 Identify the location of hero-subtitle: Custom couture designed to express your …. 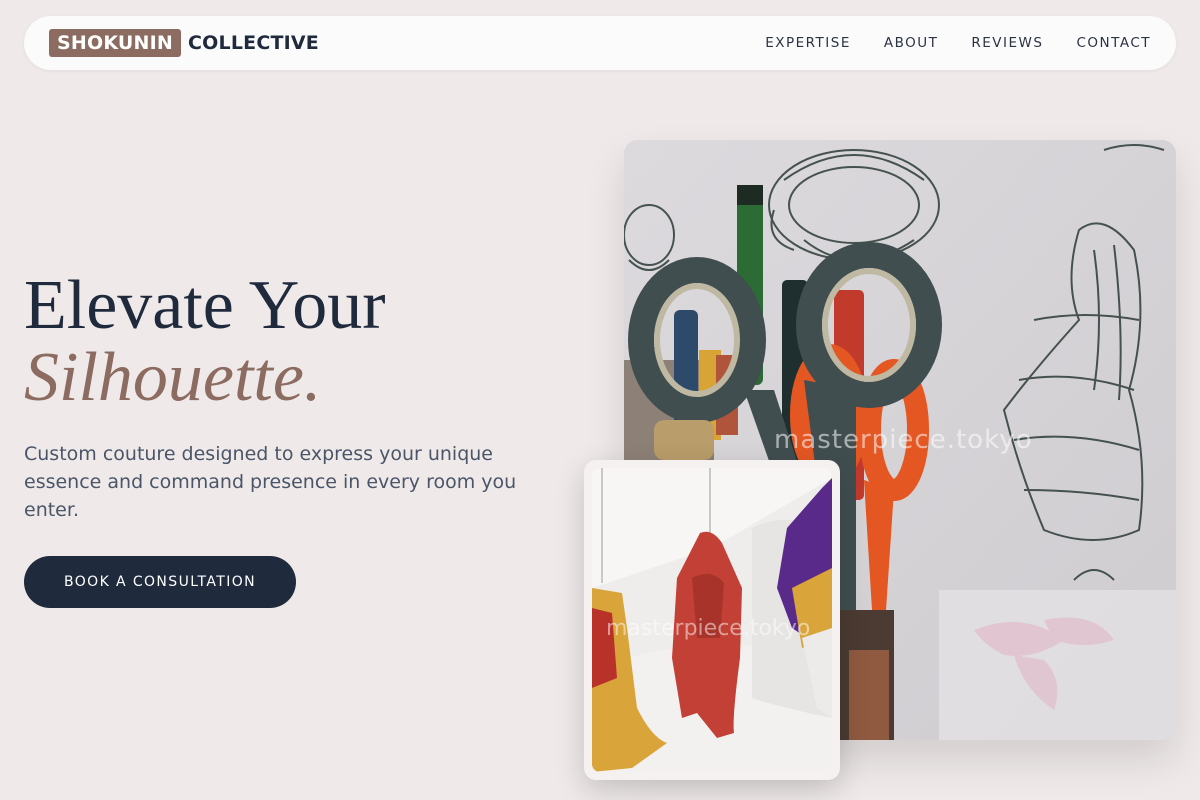
(270, 482).